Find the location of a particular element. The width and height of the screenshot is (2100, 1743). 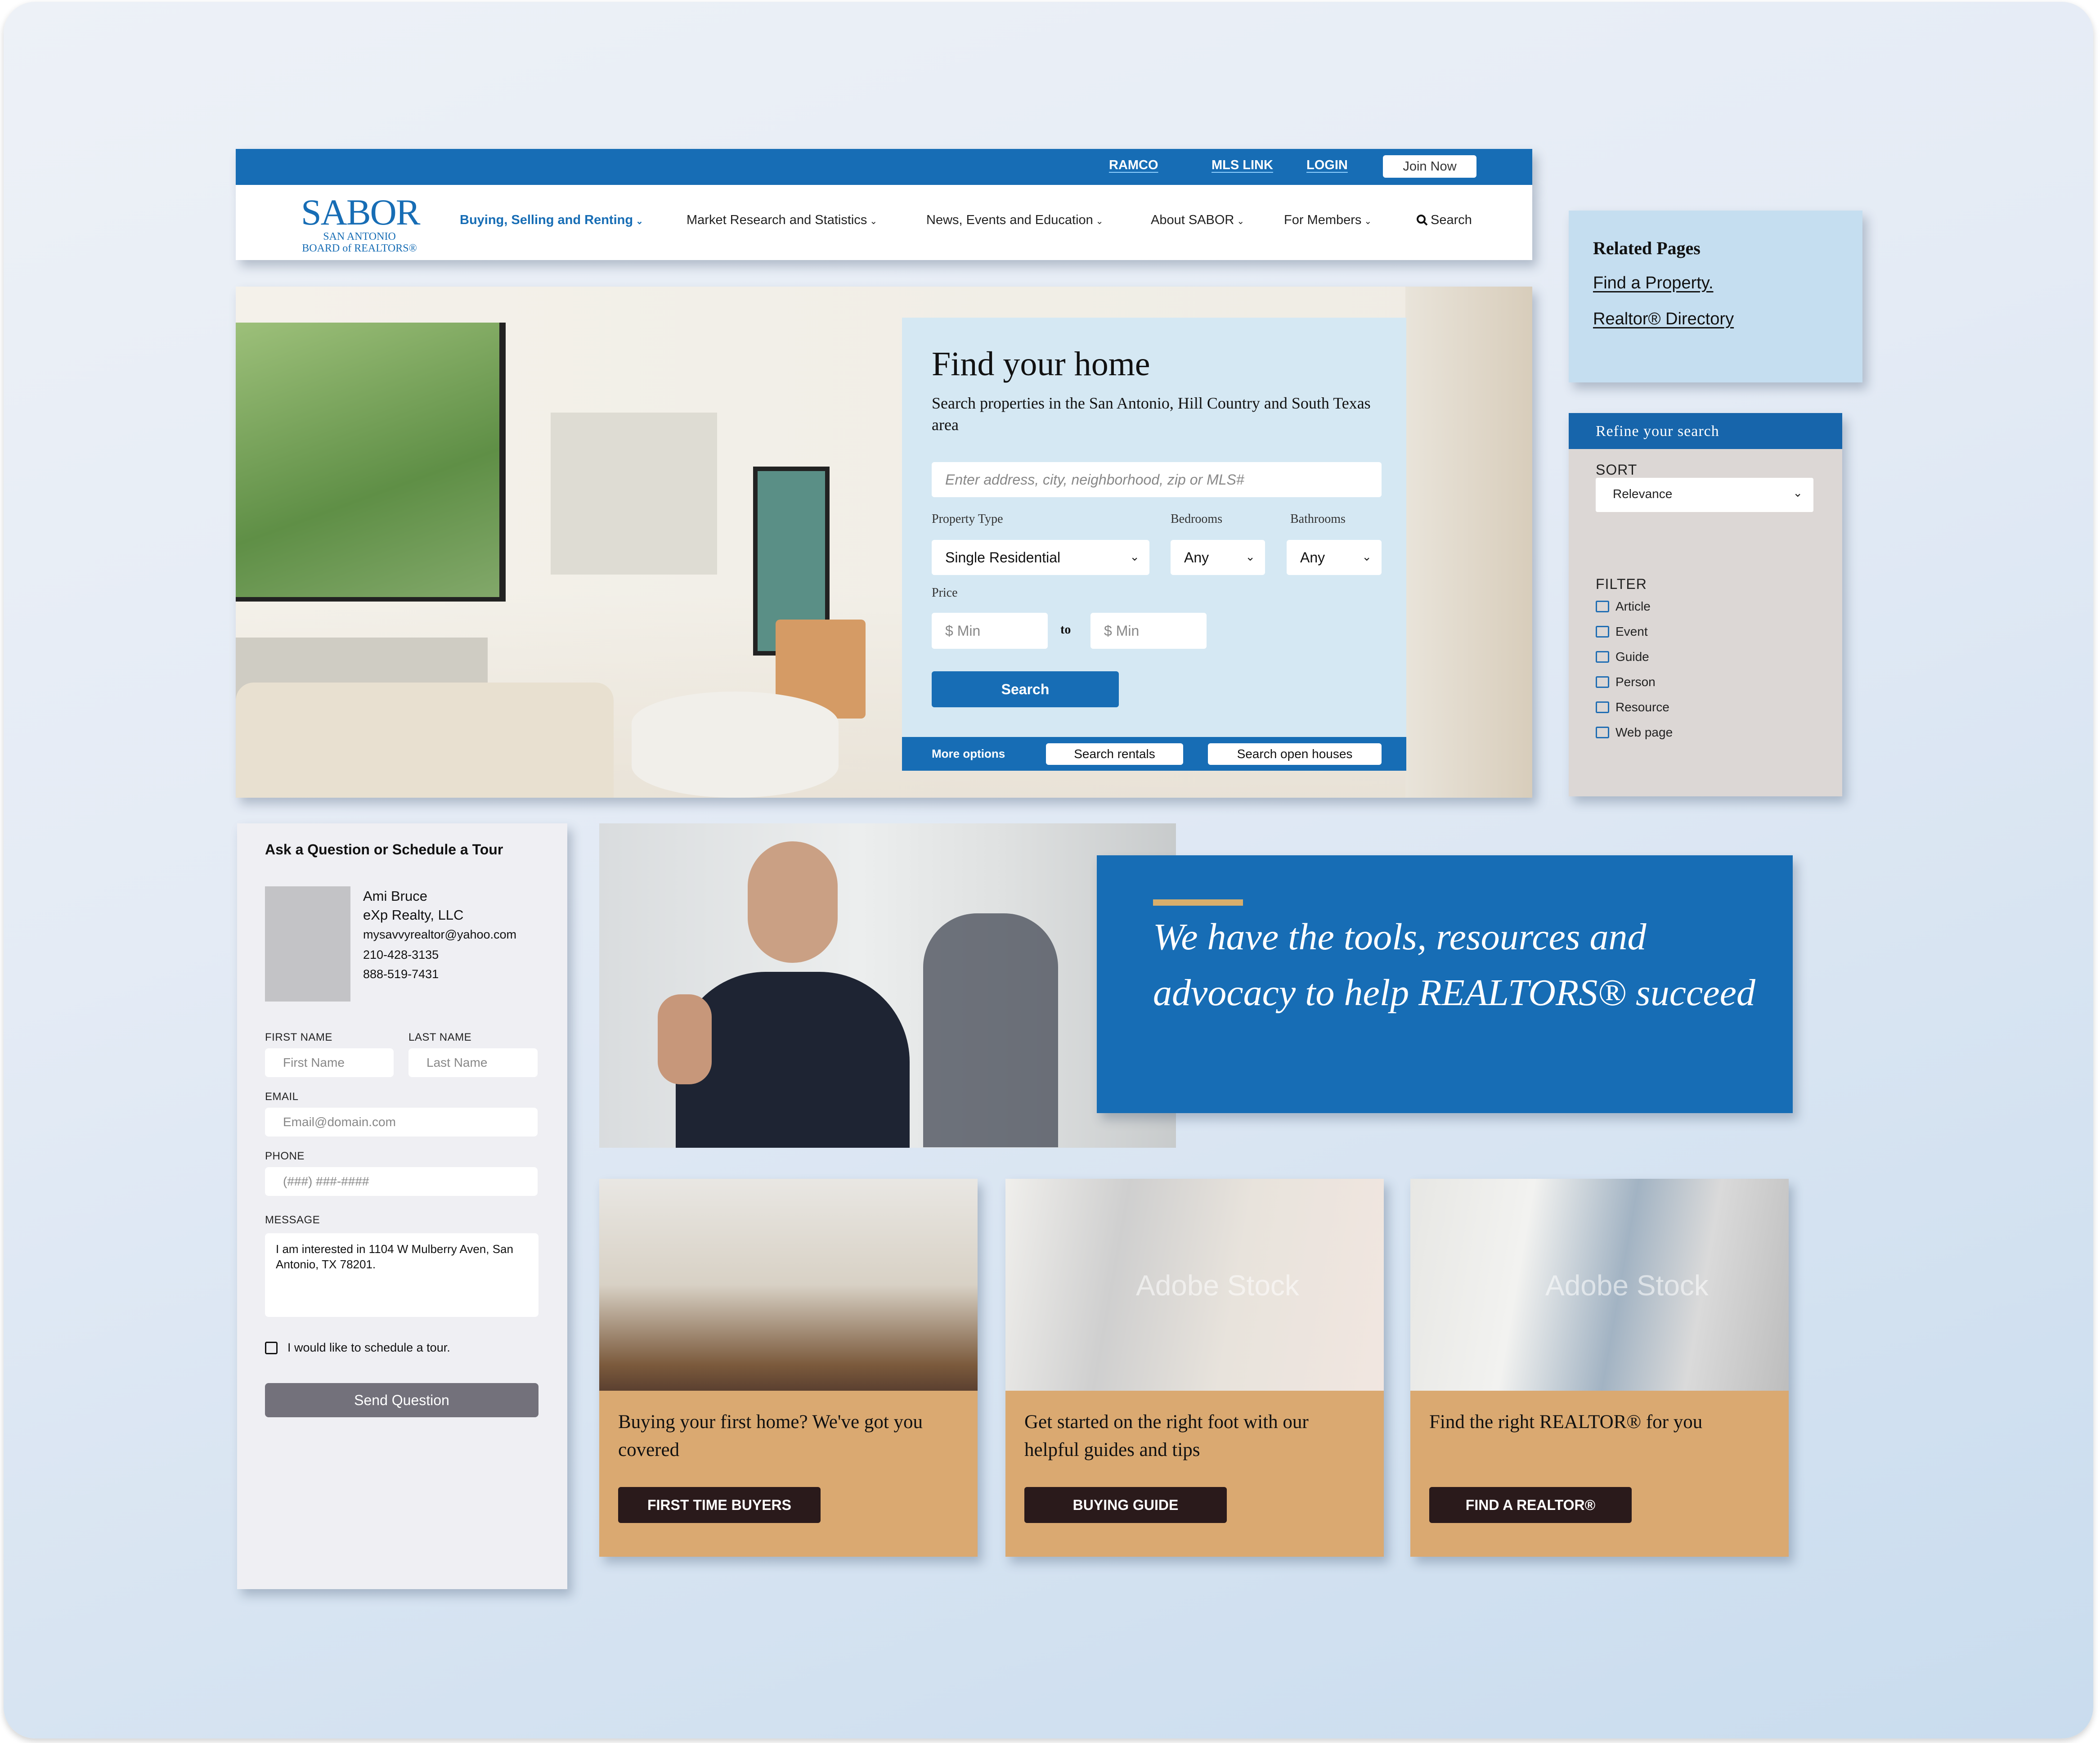

nav-about-sabor: About SABOR ⌄ is located at coordinates (1197, 221).